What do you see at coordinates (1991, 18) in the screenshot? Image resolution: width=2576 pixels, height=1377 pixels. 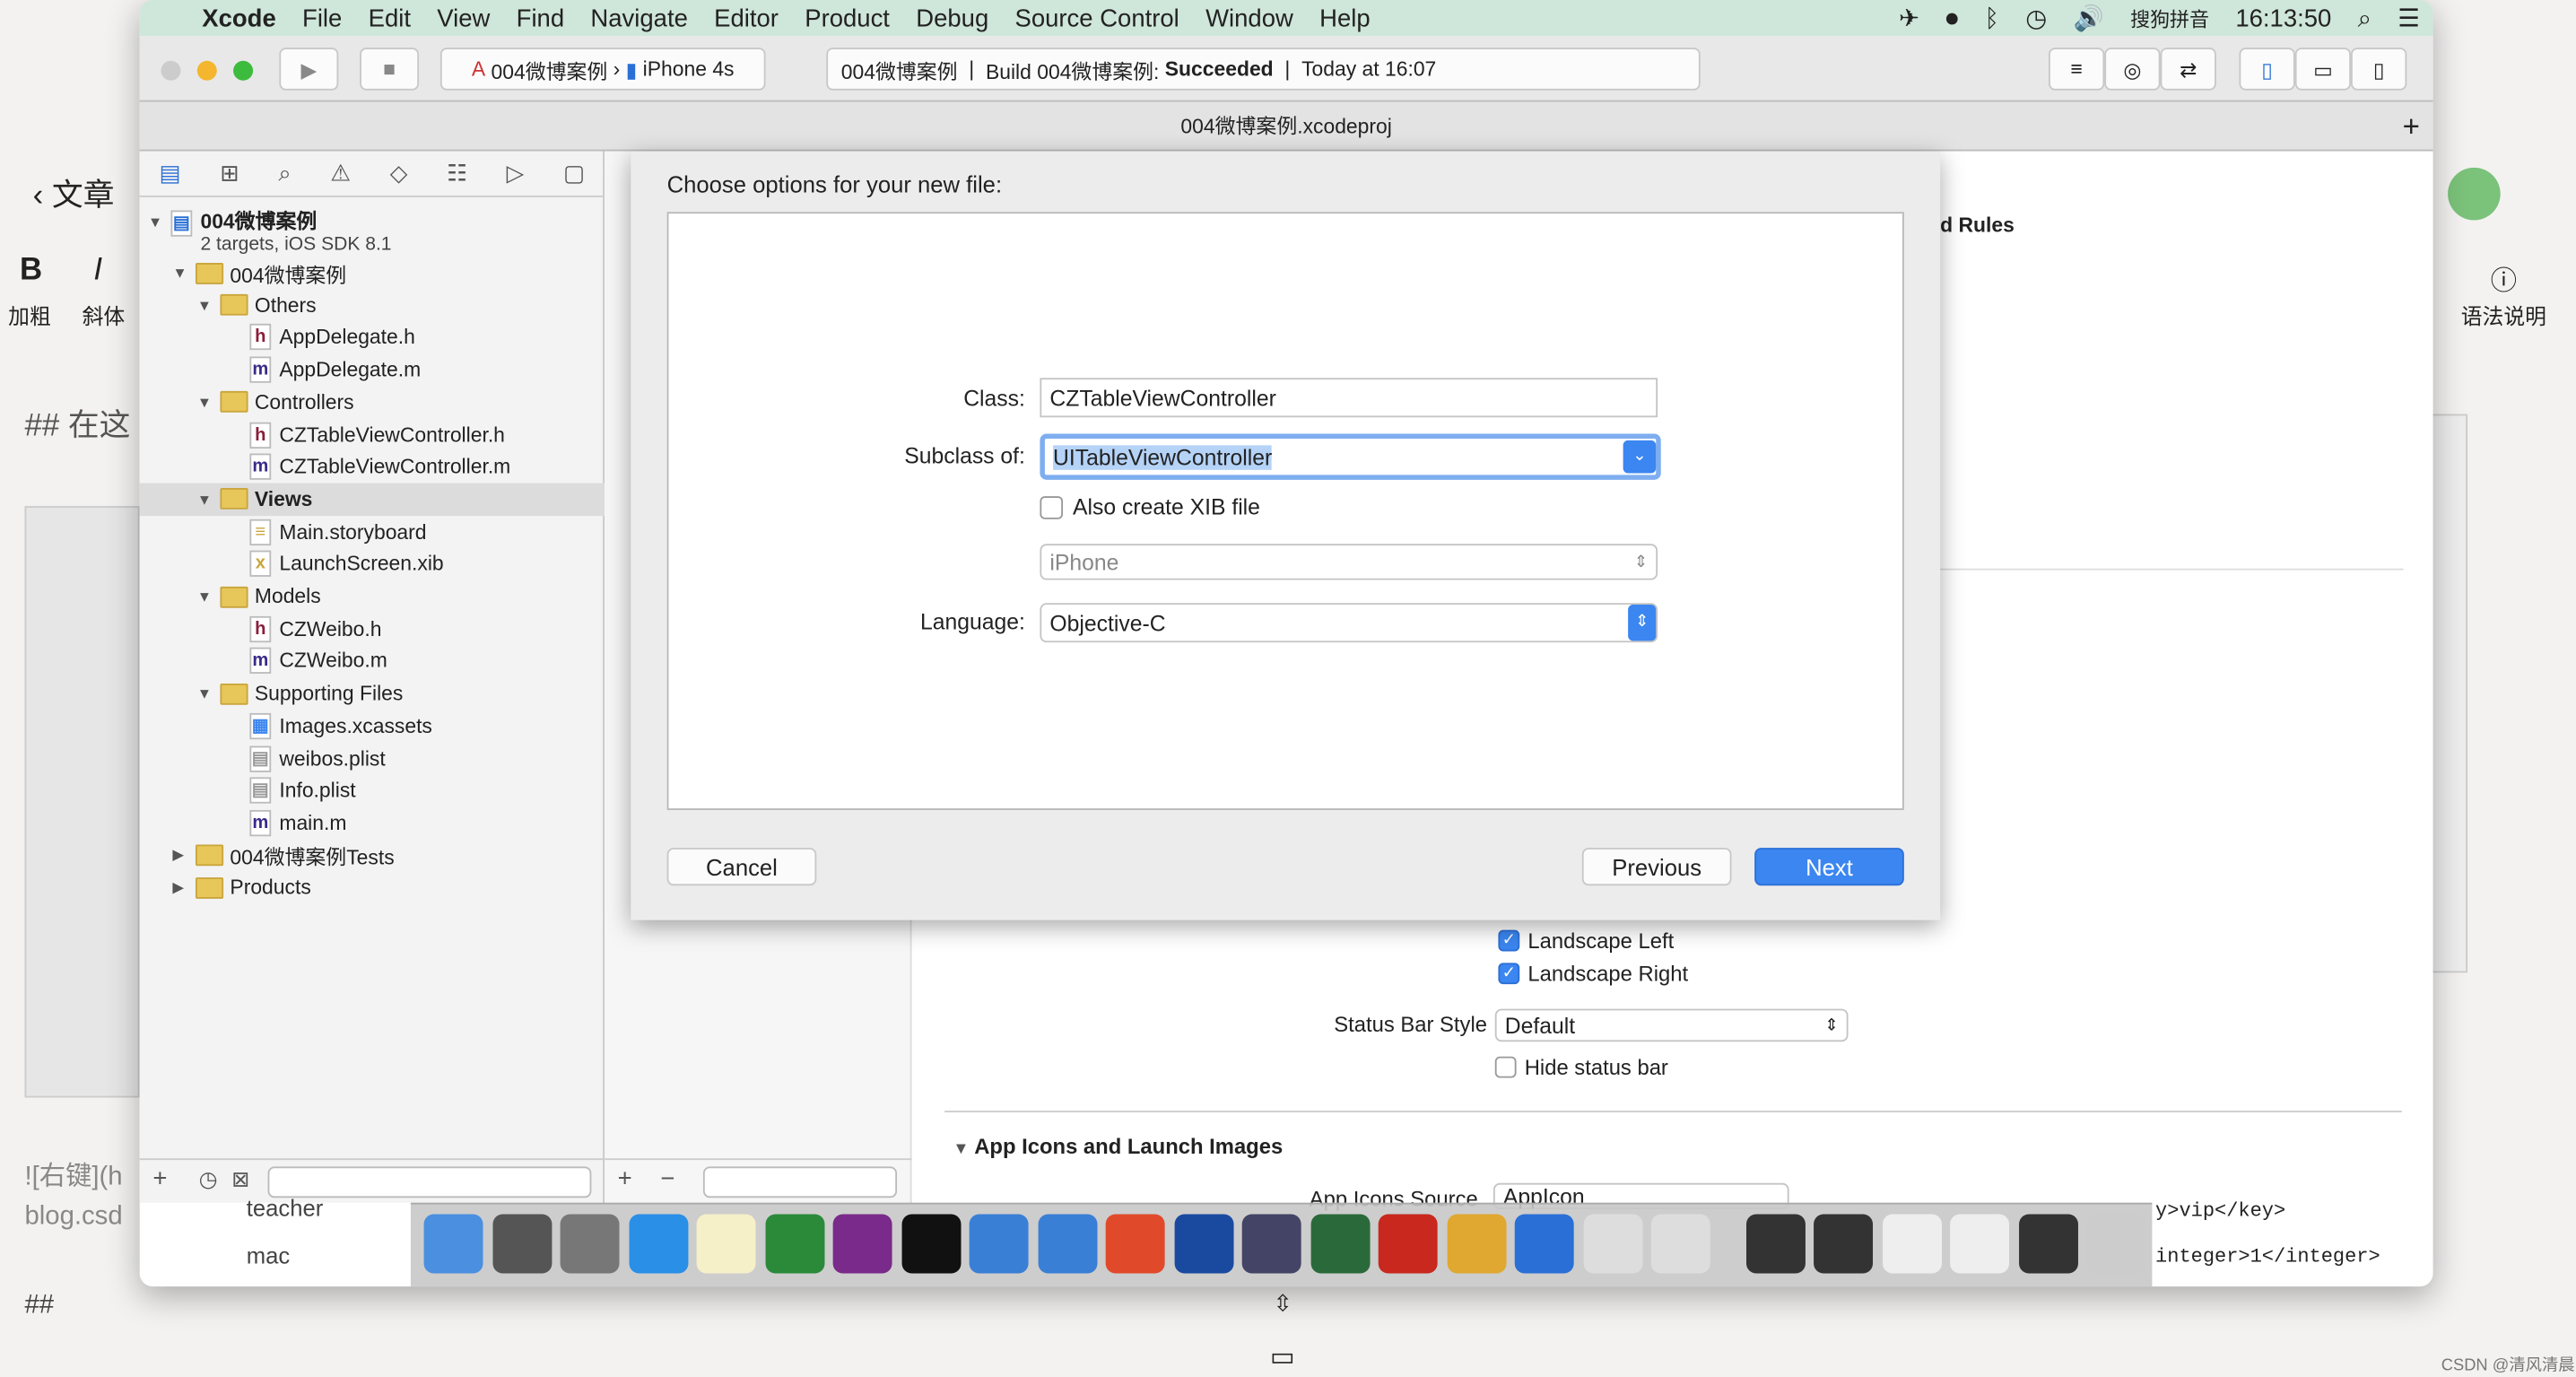 I see `bluetooth-icon: ᛒ` at bounding box center [1991, 18].